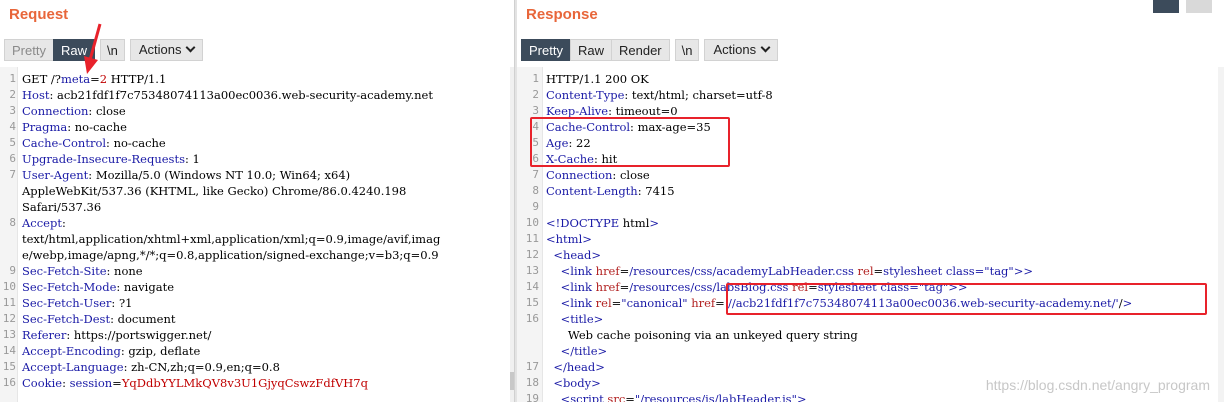 Image resolution: width=1224 pixels, height=402 pixels. I want to click on line-text: <head>, so click(577, 255).